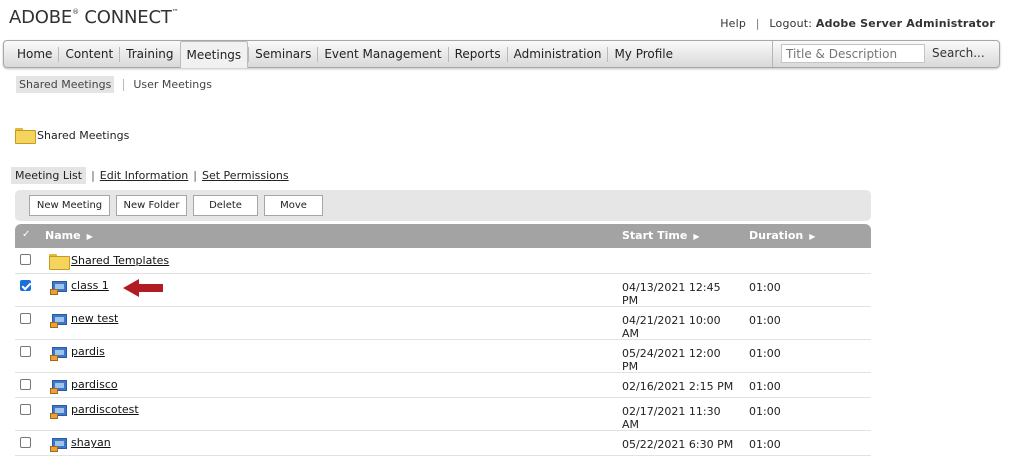 This screenshot has width=1011, height=471. What do you see at coordinates (91, 442) in the screenshot?
I see `row-name-link: shayan` at bounding box center [91, 442].